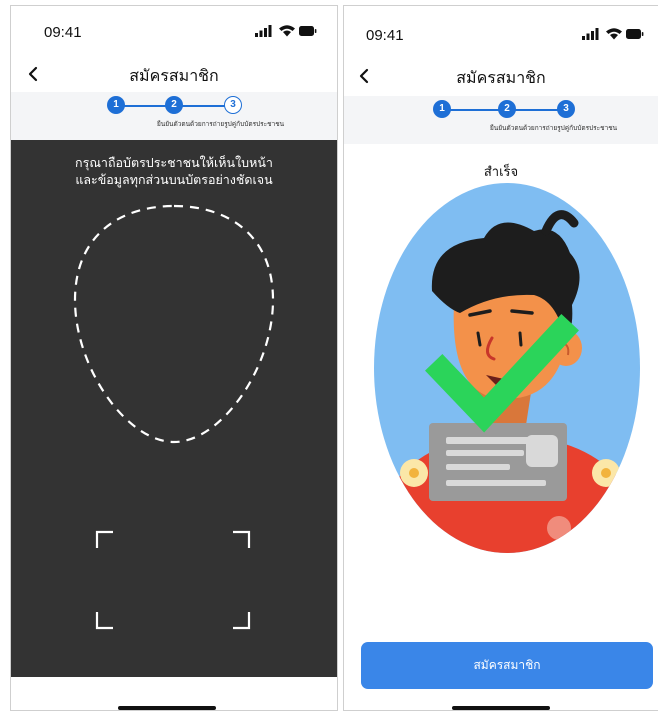 The width and height of the screenshot is (658, 711). What do you see at coordinates (173, 580) in the screenshot?
I see `card-frame-icon` at bounding box center [173, 580].